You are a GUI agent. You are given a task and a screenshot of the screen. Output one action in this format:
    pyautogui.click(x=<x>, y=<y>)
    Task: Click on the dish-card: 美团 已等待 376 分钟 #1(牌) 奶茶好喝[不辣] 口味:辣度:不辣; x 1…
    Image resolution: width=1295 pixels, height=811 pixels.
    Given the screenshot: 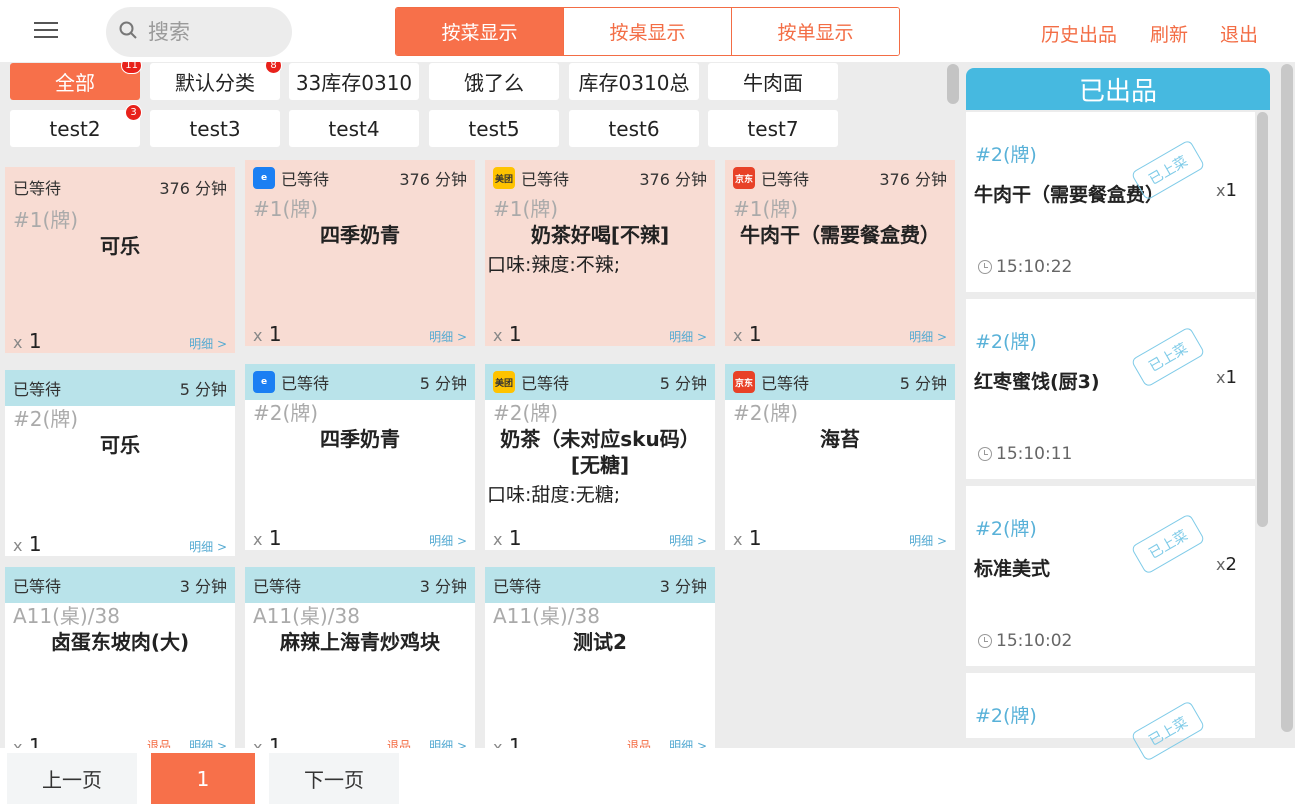 What is the action you would take?
    pyautogui.click(x=600, y=253)
    